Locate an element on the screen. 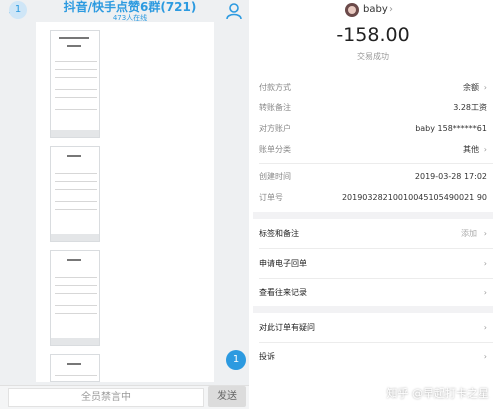 Image resolution: width=493 pixels, height=409 pixels. detail-row-remark: 转账备注 3.28工资 is located at coordinates (373, 108).